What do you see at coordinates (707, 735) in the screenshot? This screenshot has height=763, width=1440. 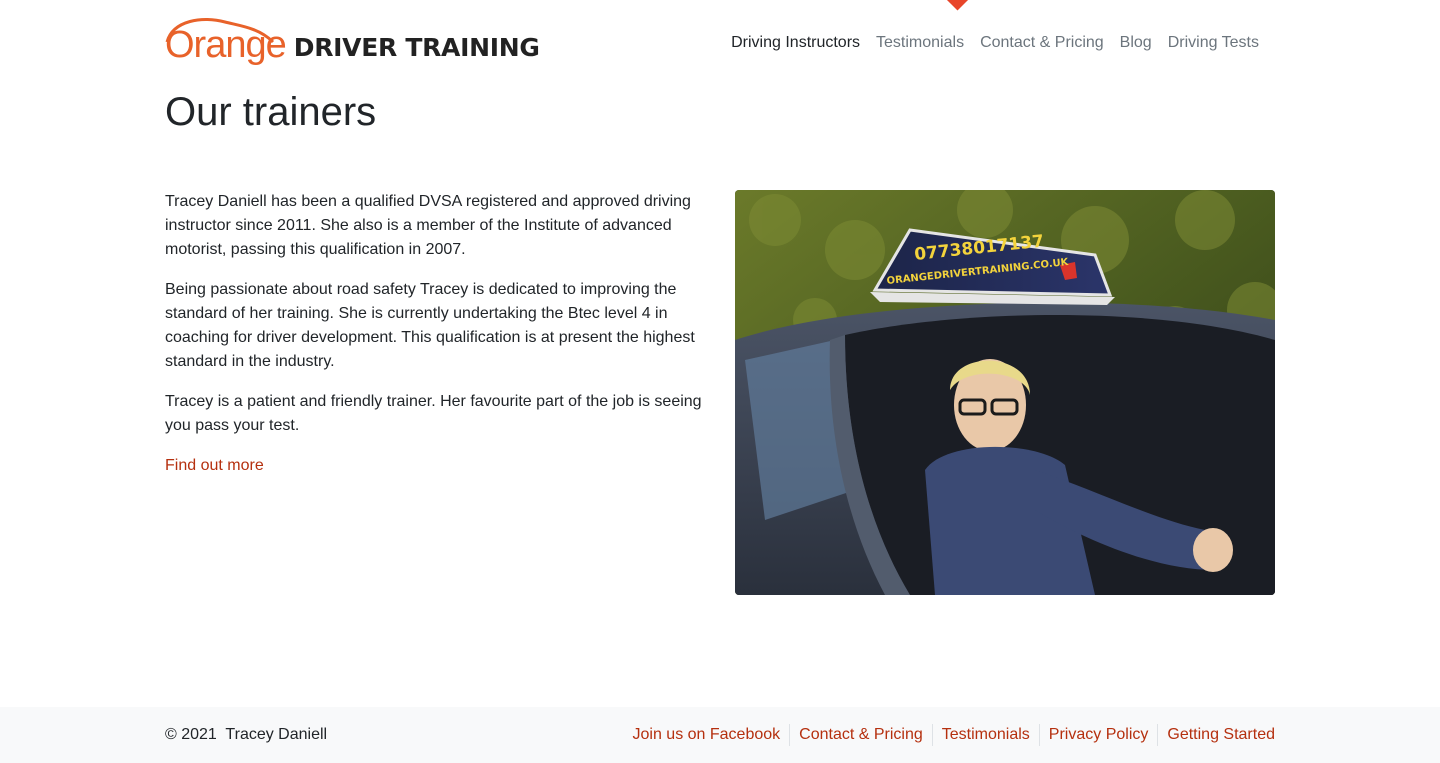 I see `footer-link-facebook: Join us on Facebook` at bounding box center [707, 735].